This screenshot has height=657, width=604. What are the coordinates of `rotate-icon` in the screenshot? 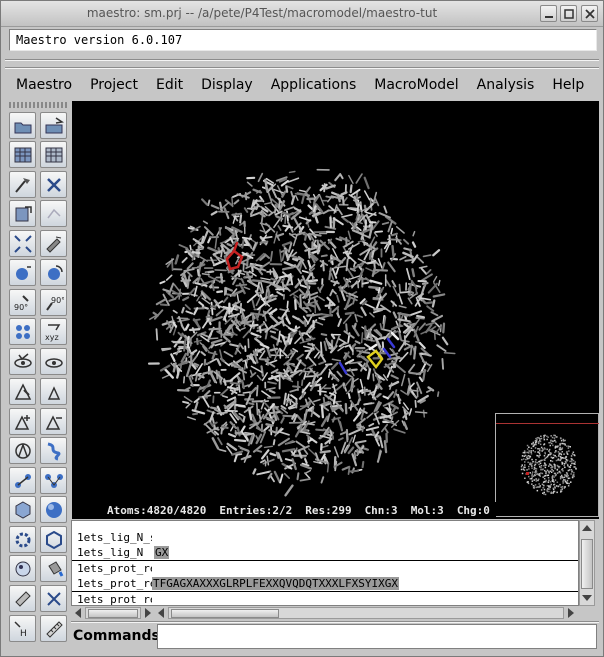 It's located at (55, 272).